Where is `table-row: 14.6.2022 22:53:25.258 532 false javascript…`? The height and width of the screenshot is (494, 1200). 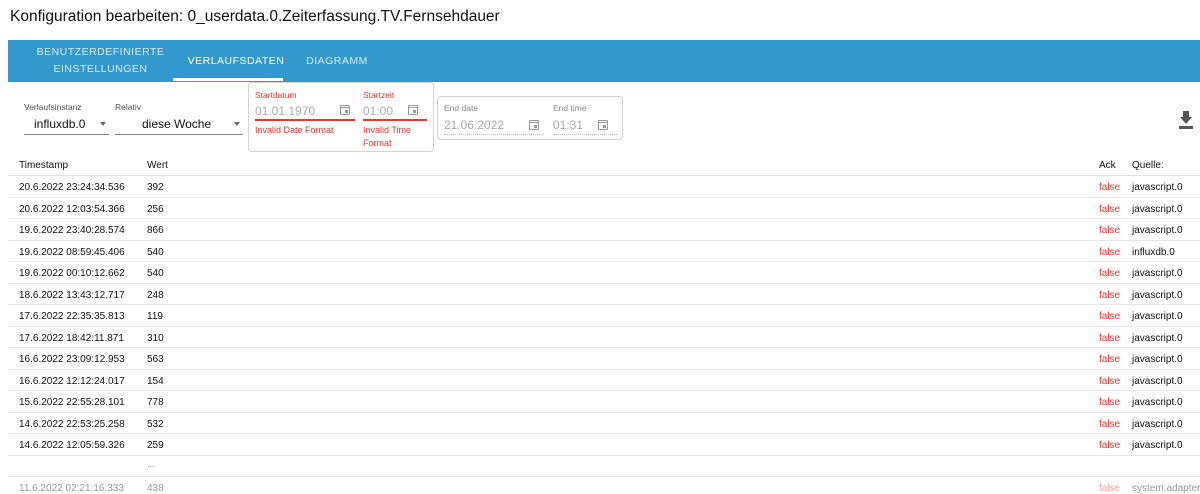
table-row: 14.6.2022 22:53:25.258 532 false javascript… is located at coordinates (604, 423).